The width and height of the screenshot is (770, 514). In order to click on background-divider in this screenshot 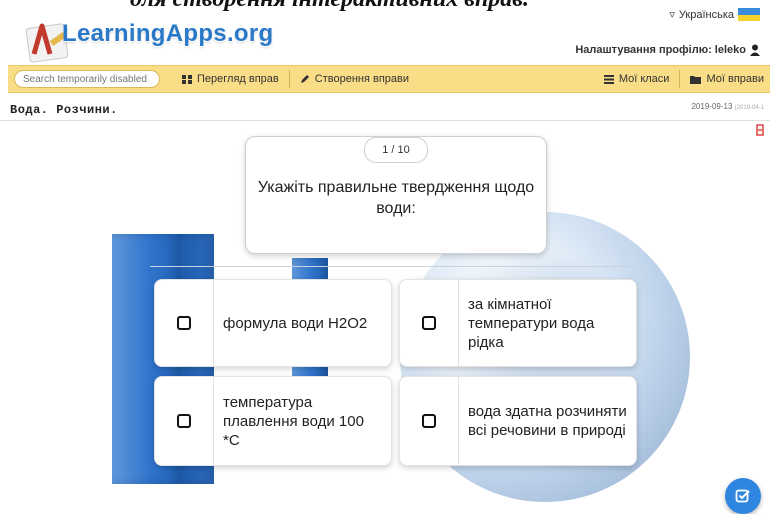, I will do `click(390, 266)`.